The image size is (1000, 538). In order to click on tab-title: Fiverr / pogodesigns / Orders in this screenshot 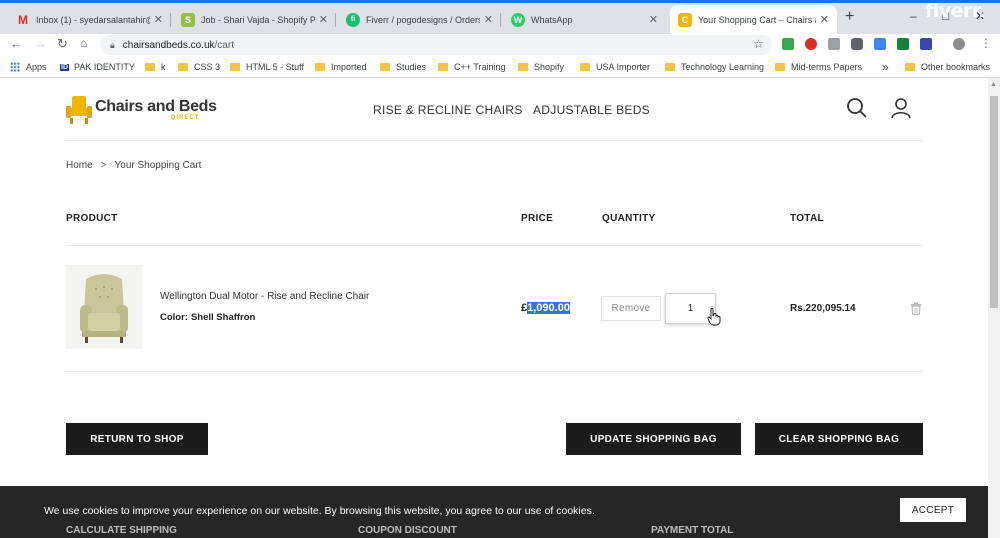, I will do `click(423, 19)`.